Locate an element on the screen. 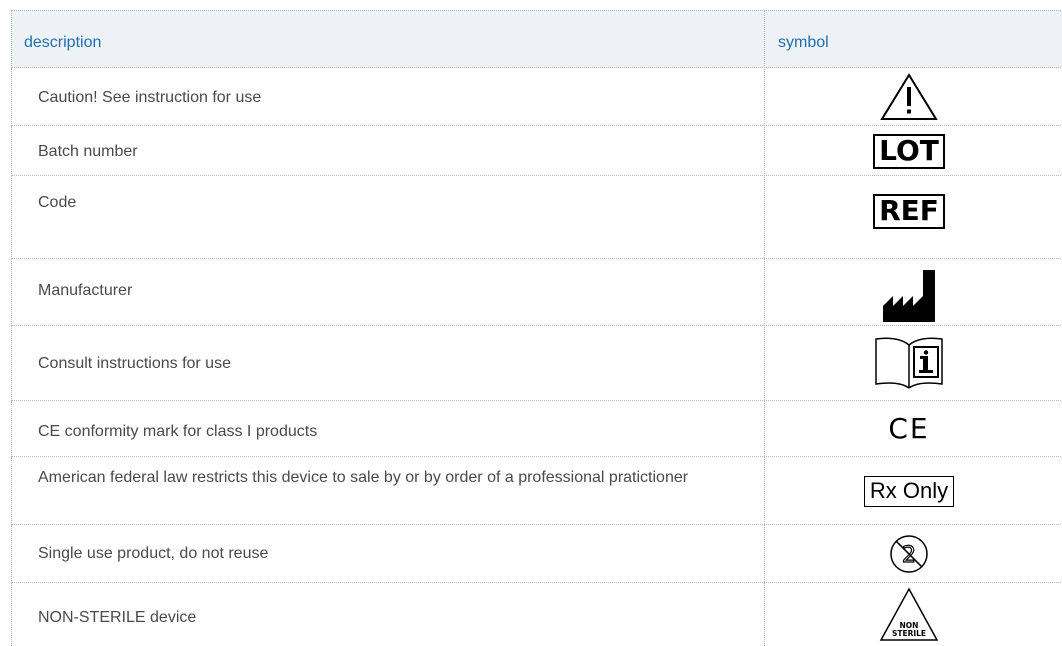 The height and width of the screenshot is (646, 1062). ref-label: REF is located at coordinates (909, 211).